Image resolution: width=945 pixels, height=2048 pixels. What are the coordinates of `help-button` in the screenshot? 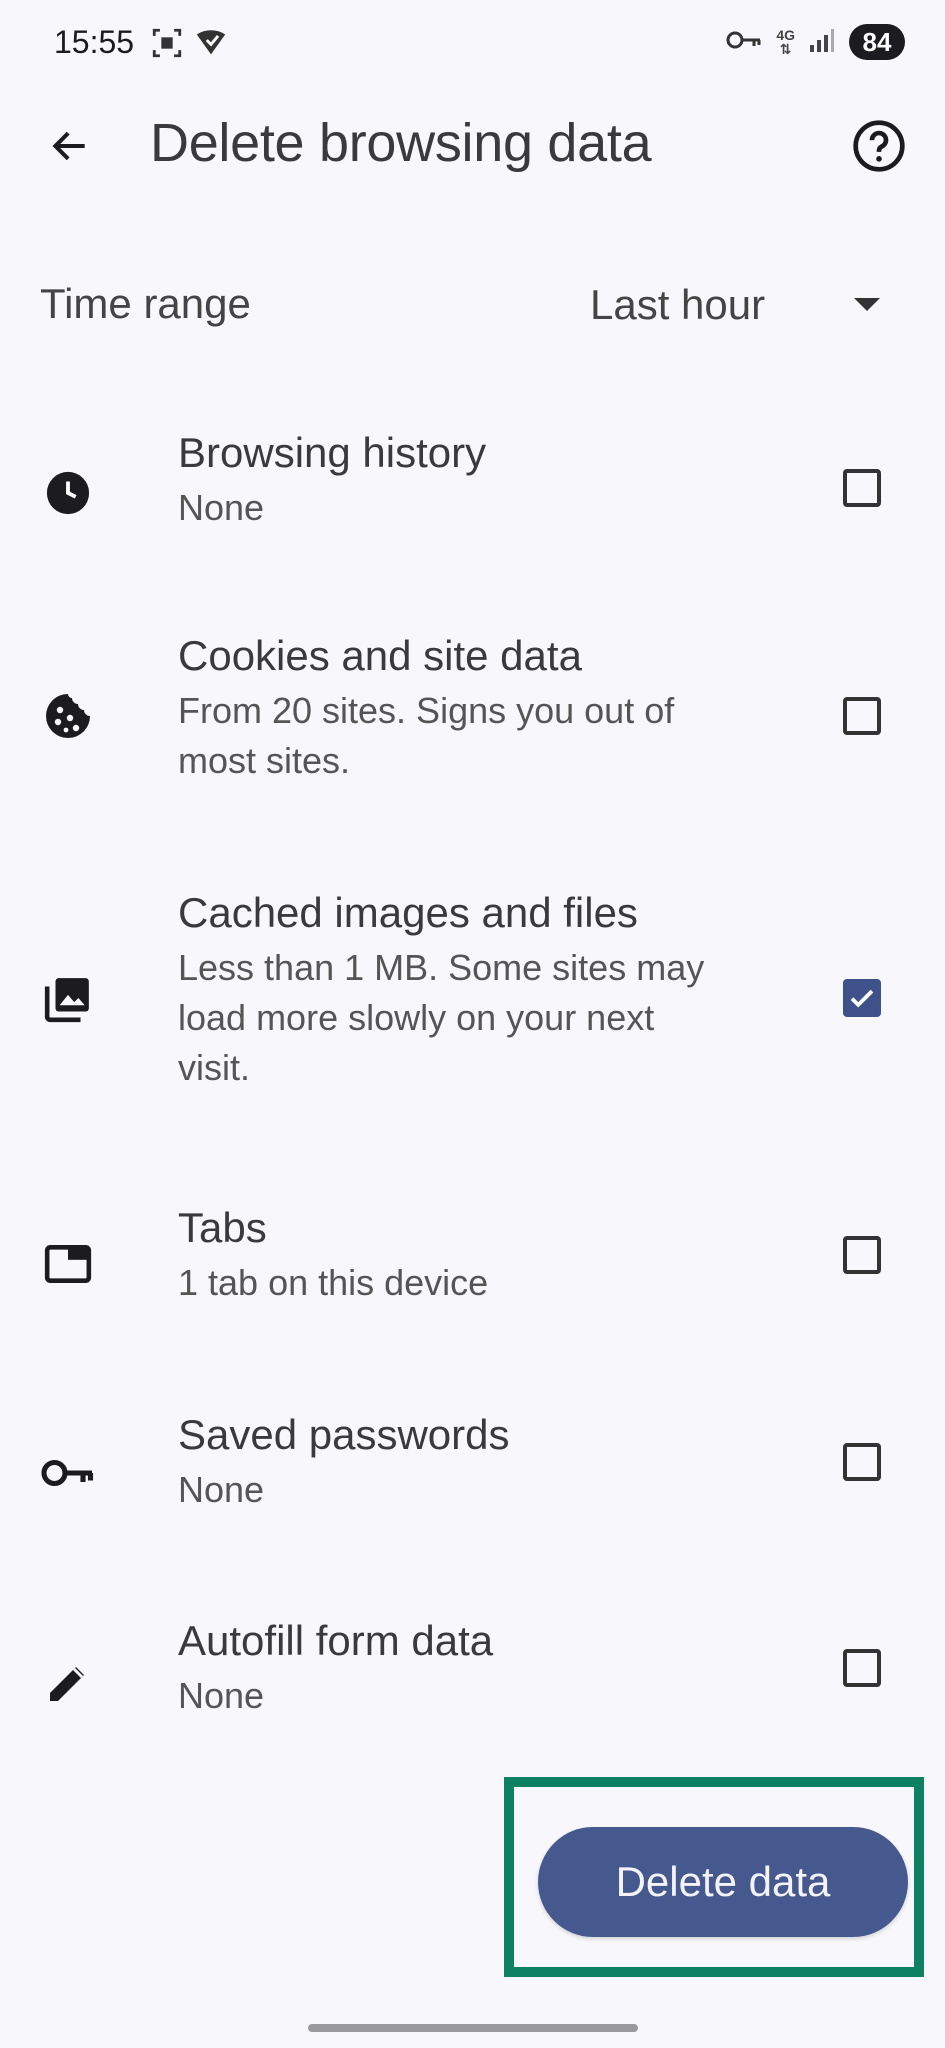 It's located at (879, 146).